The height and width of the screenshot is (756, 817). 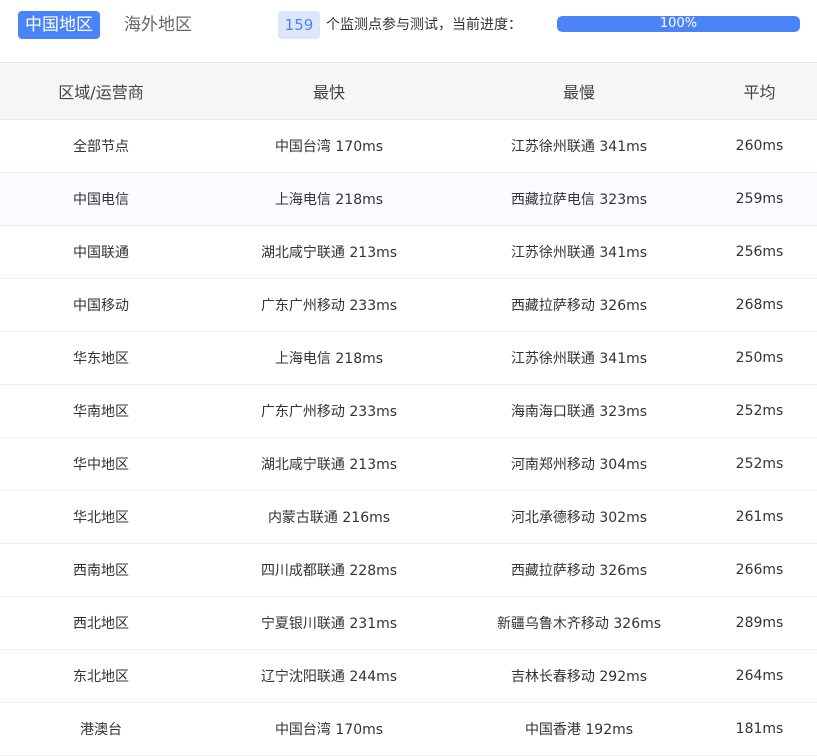 What do you see at coordinates (579, 517) in the screenshot?
I see `slowest-cell: 河北承德移动 302ms` at bounding box center [579, 517].